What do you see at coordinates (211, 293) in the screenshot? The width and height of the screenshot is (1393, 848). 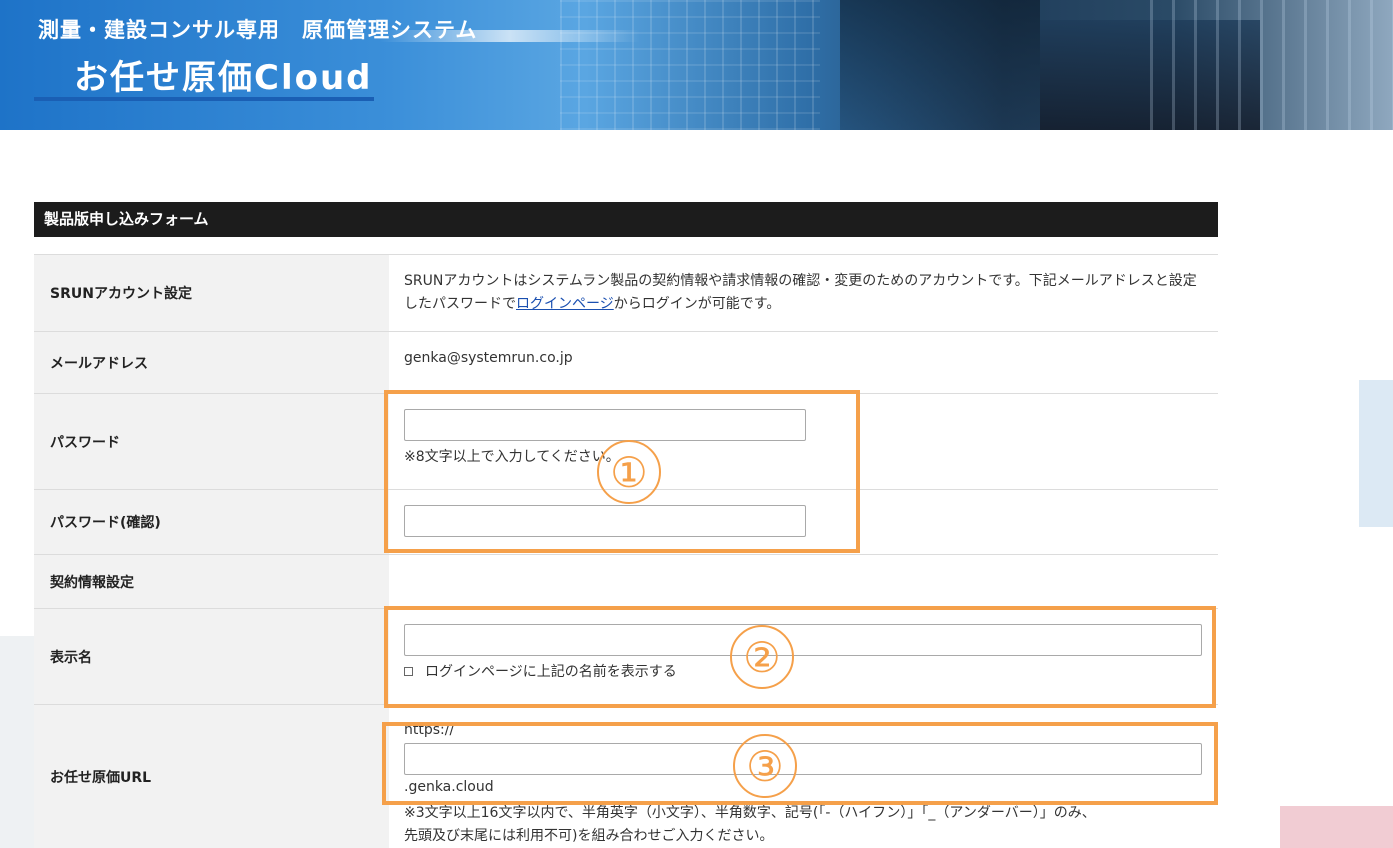 I see `row-label: SRUNアカウント設定` at bounding box center [211, 293].